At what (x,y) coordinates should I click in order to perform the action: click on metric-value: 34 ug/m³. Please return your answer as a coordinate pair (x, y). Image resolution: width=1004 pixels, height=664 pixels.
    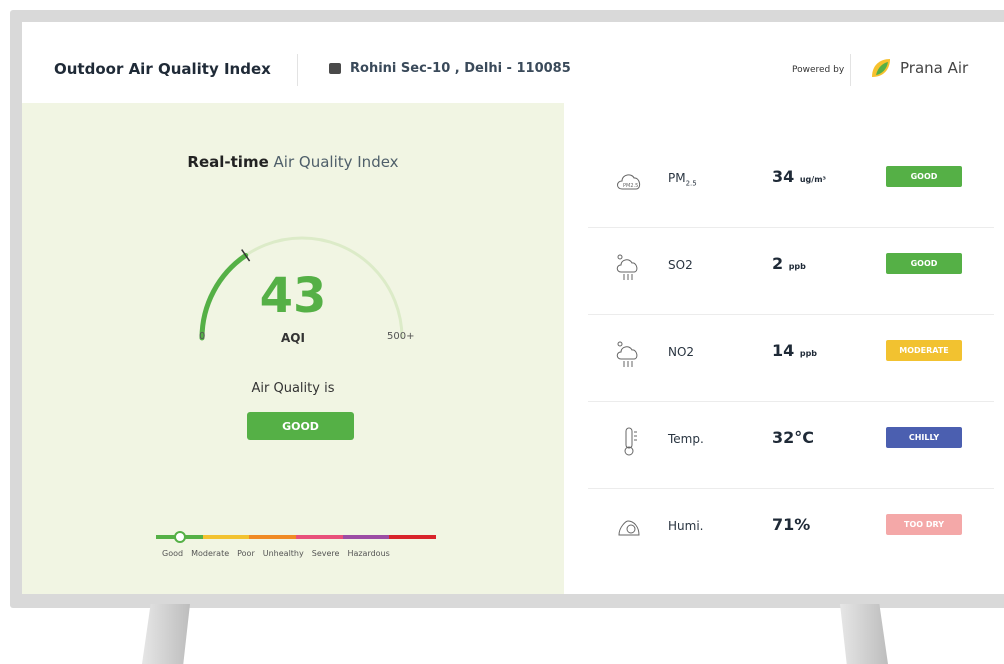
    Looking at the image, I should click on (799, 176).